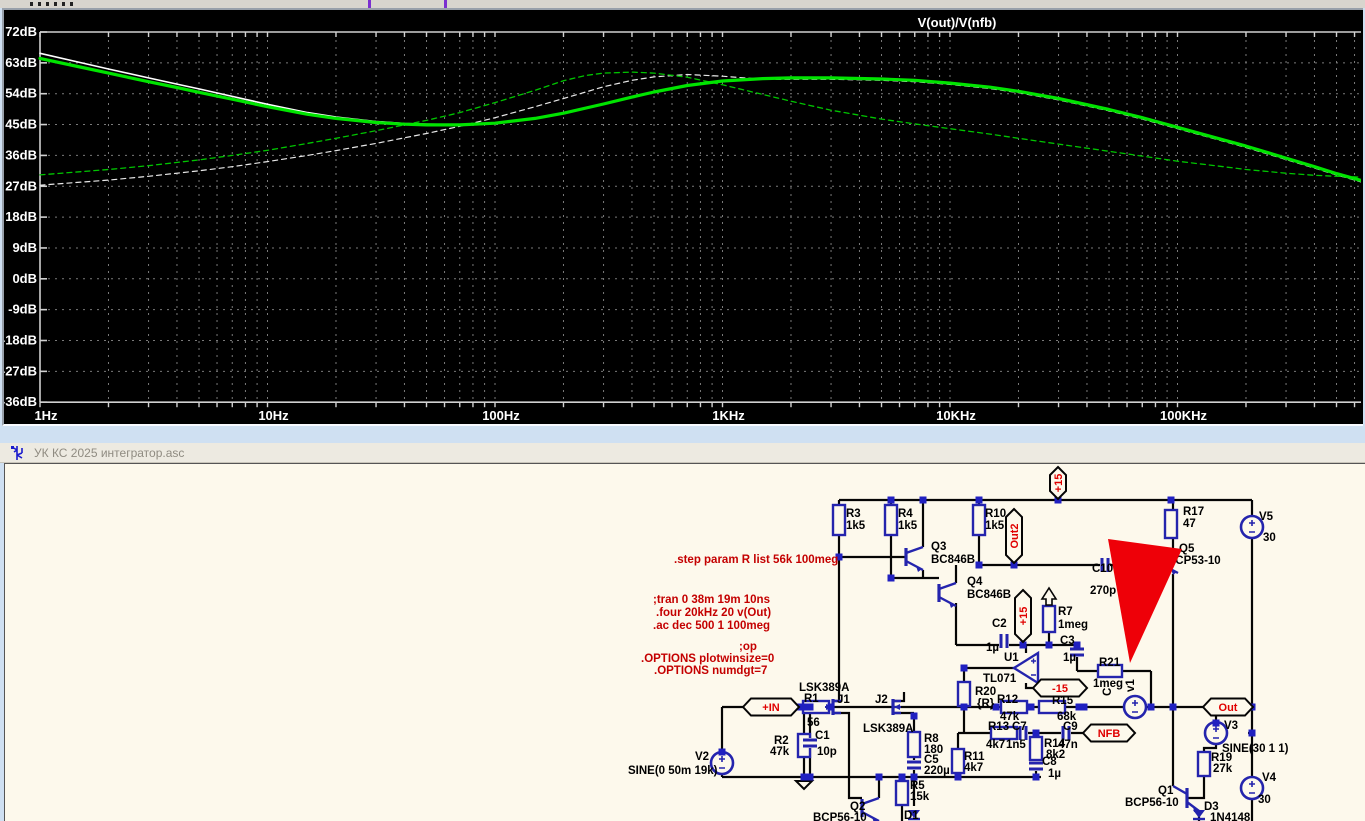  Describe the element at coordinates (710, 671) in the screenshot. I see `spice-directive: .OPTIONS numdgt=7` at that location.